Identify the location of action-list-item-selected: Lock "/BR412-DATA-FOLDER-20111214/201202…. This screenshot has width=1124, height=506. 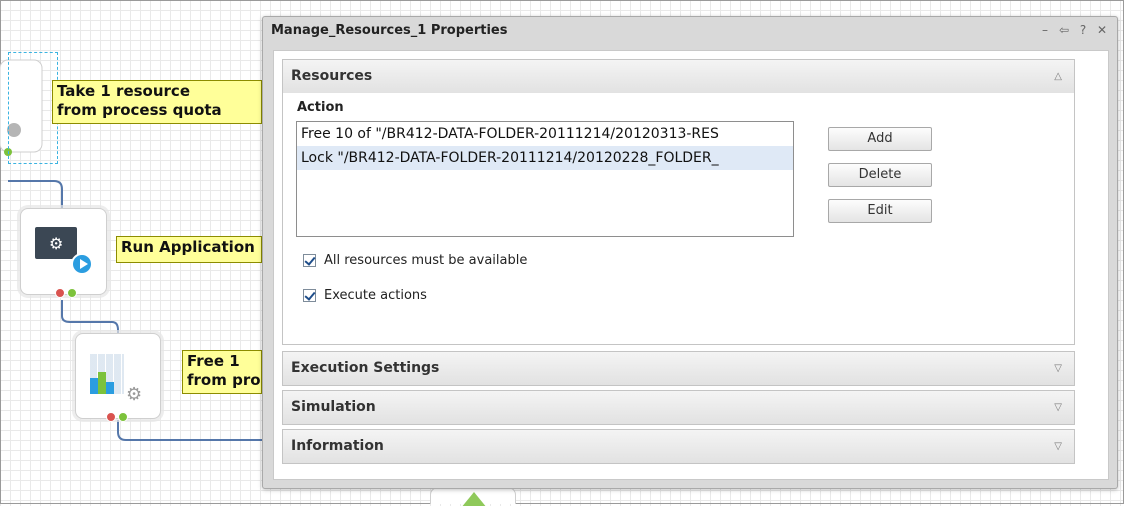
(545, 158).